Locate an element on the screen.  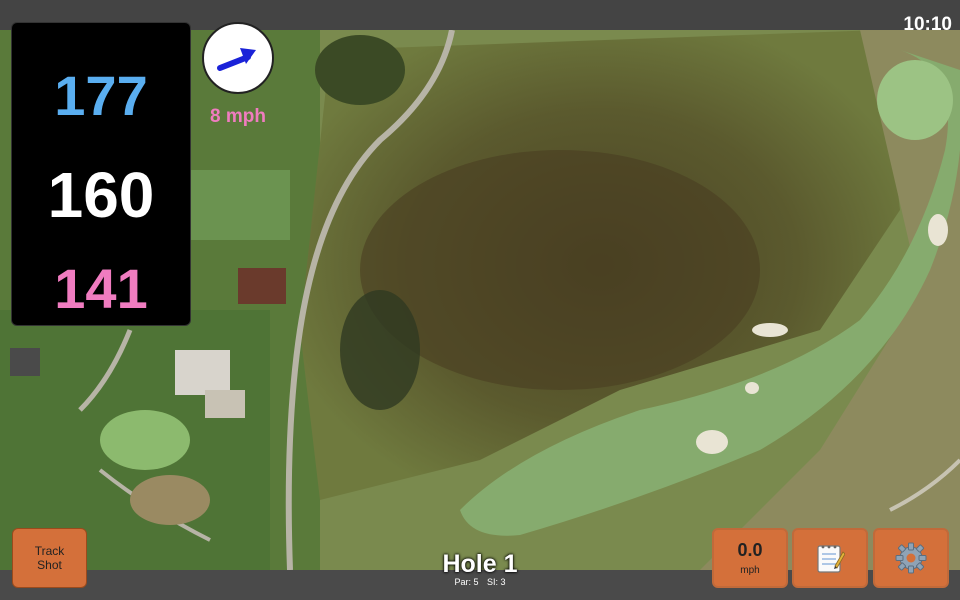
wind-indicator is located at coordinates (238, 58).